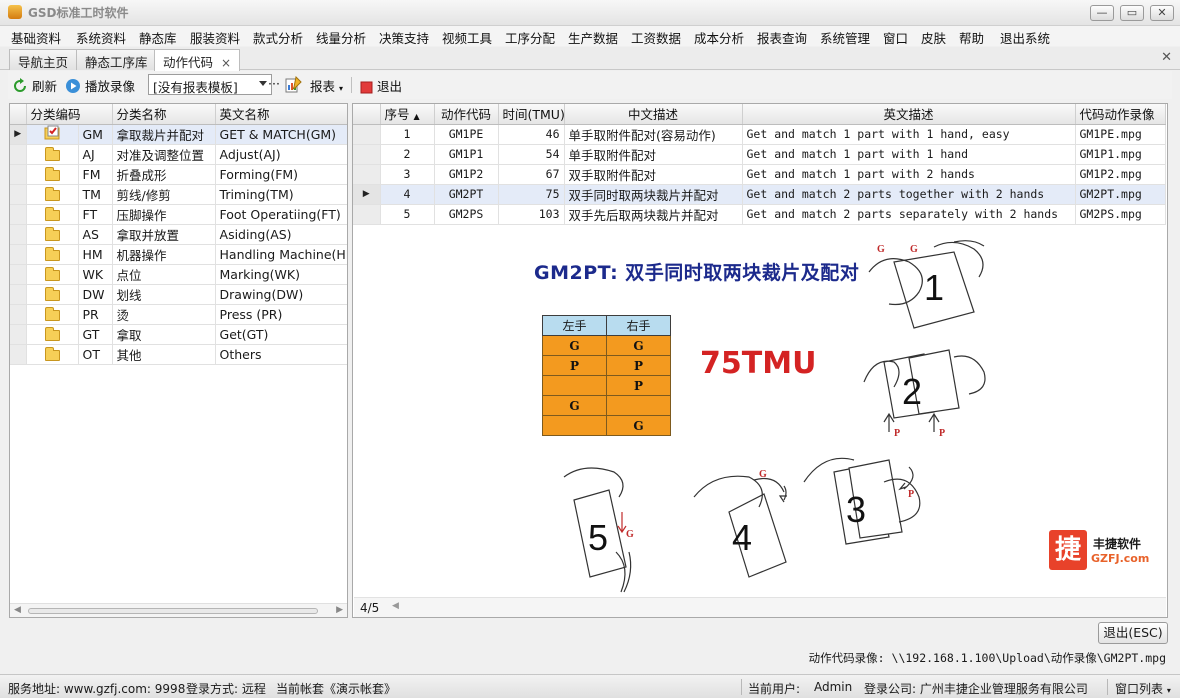 The width and height of the screenshot is (1180, 698). I want to click on category-code: AS, so click(95, 234).